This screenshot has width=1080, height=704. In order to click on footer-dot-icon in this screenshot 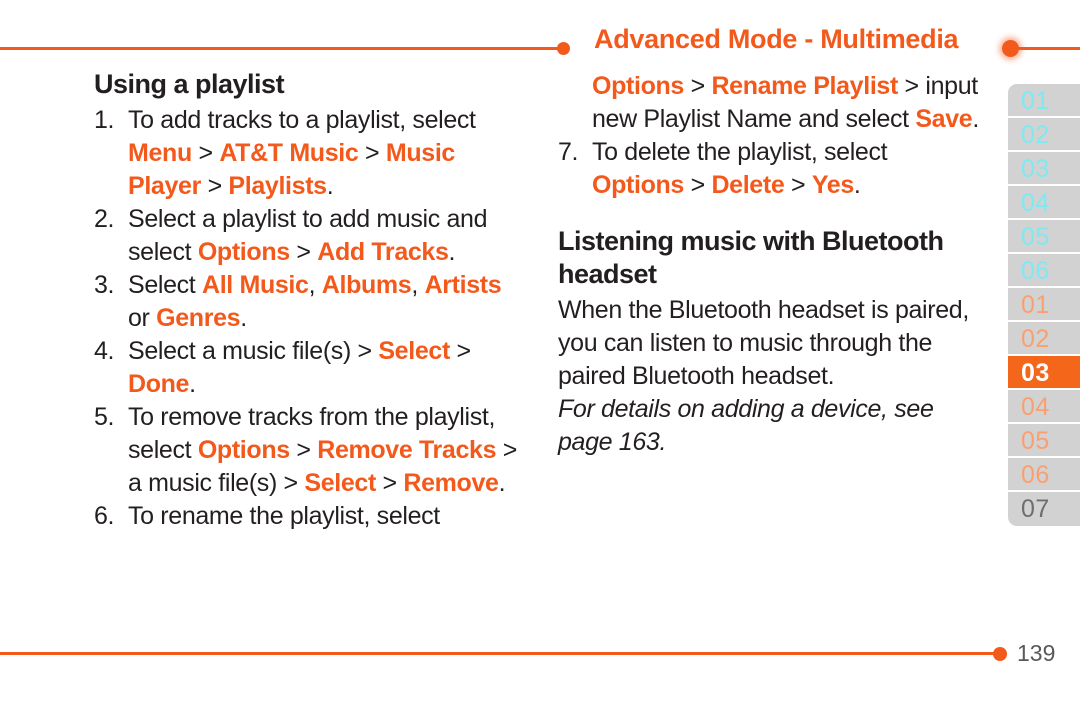, I will do `click(1000, 654)`.